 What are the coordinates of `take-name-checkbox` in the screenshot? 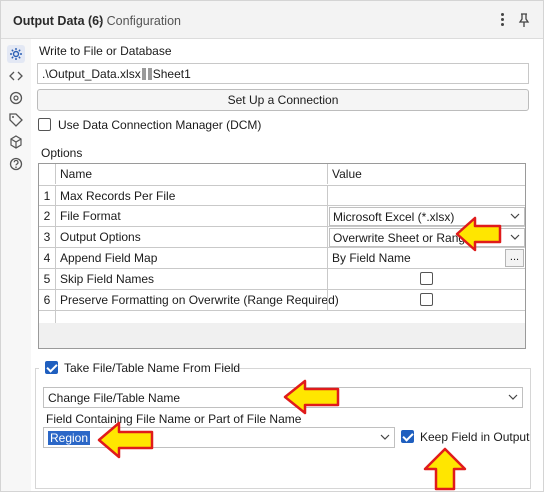 It's located at (51, 367).